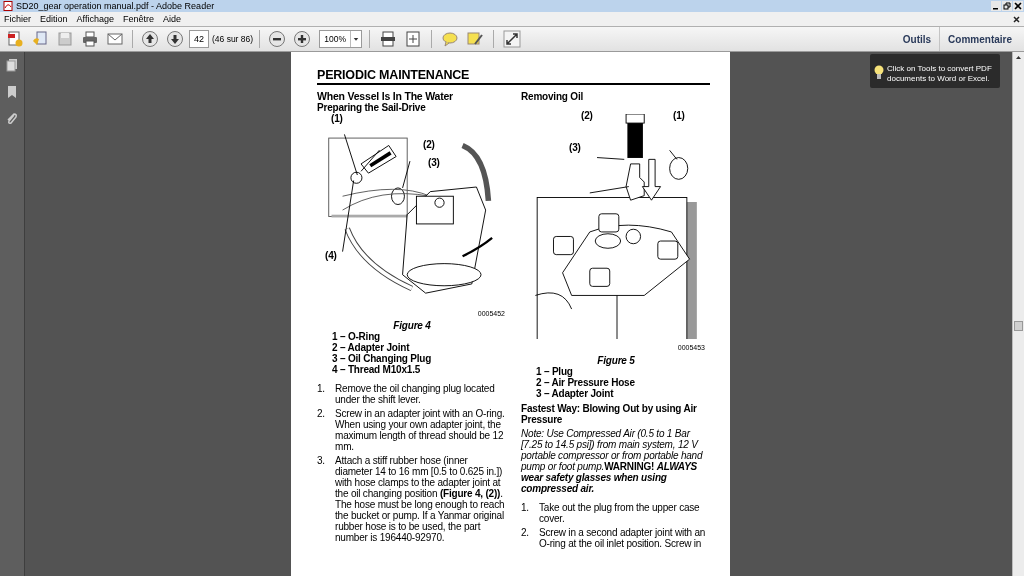 The height and width of the screenshot is (576, 1024). What do you see at coordinates (150, 39) in the screenshot?
I see `previous-page-icon` at bounding box center [150, 39].